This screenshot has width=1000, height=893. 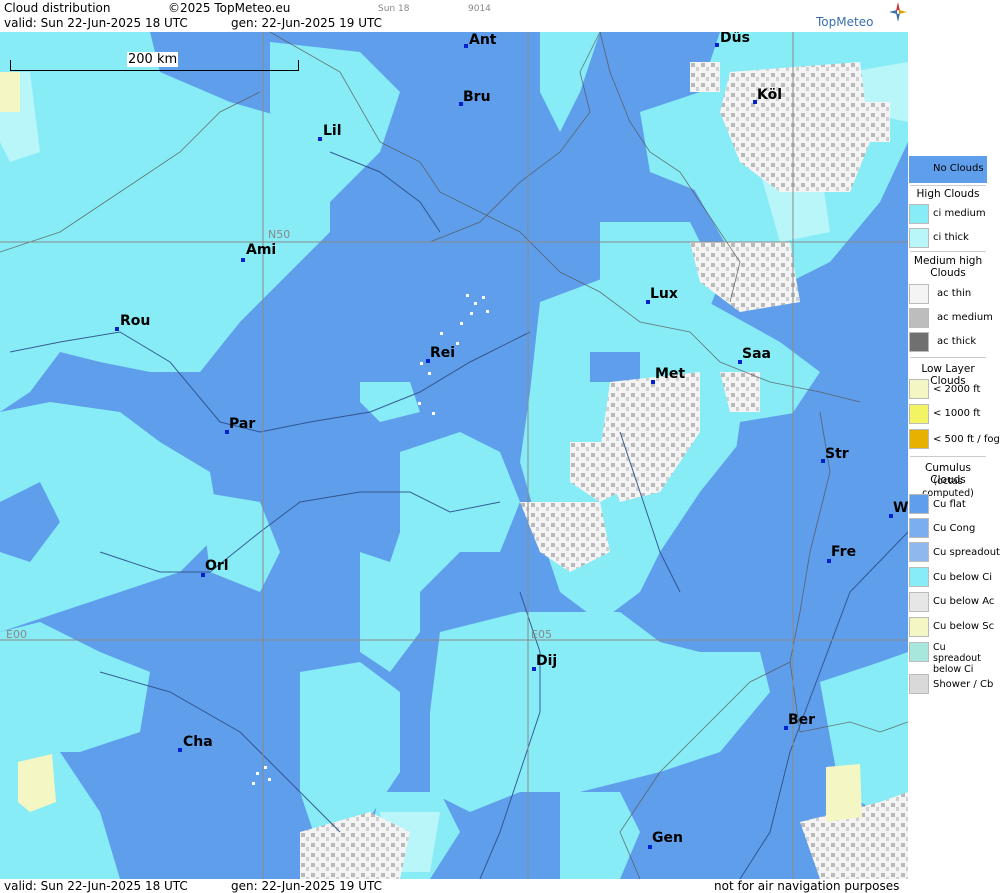 I want to click on legend-low-2000-swatch, so click(x=919, y=389).